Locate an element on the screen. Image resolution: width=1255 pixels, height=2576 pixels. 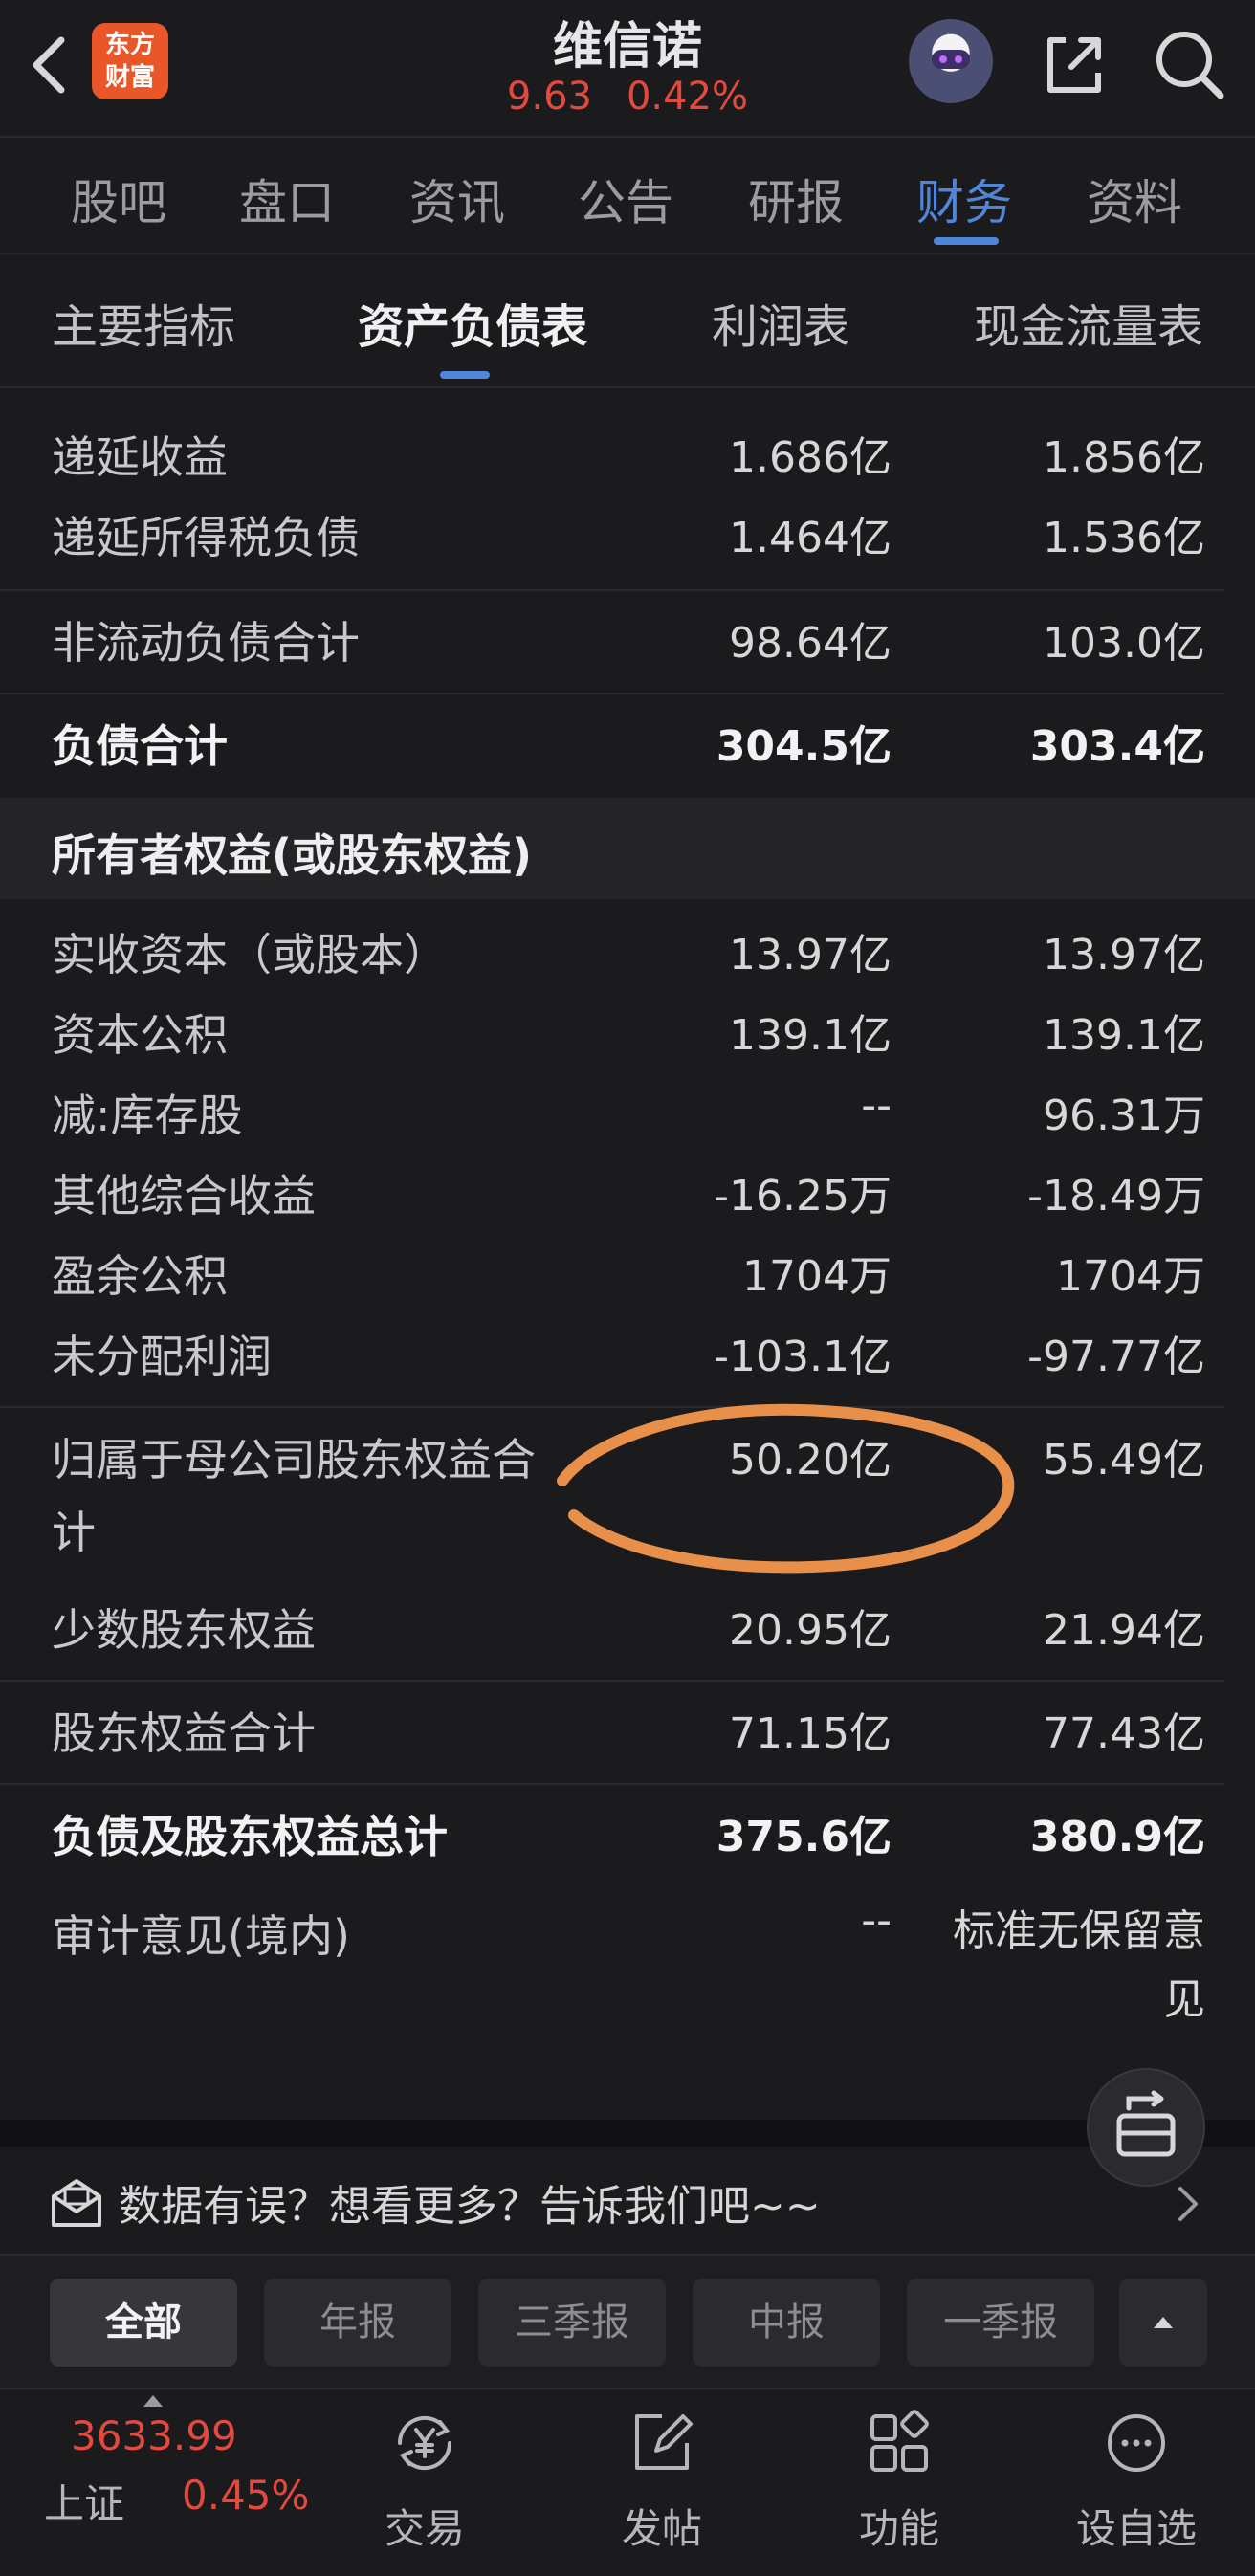
row-label: 资本公积 is located at coordinates (140, 1035).